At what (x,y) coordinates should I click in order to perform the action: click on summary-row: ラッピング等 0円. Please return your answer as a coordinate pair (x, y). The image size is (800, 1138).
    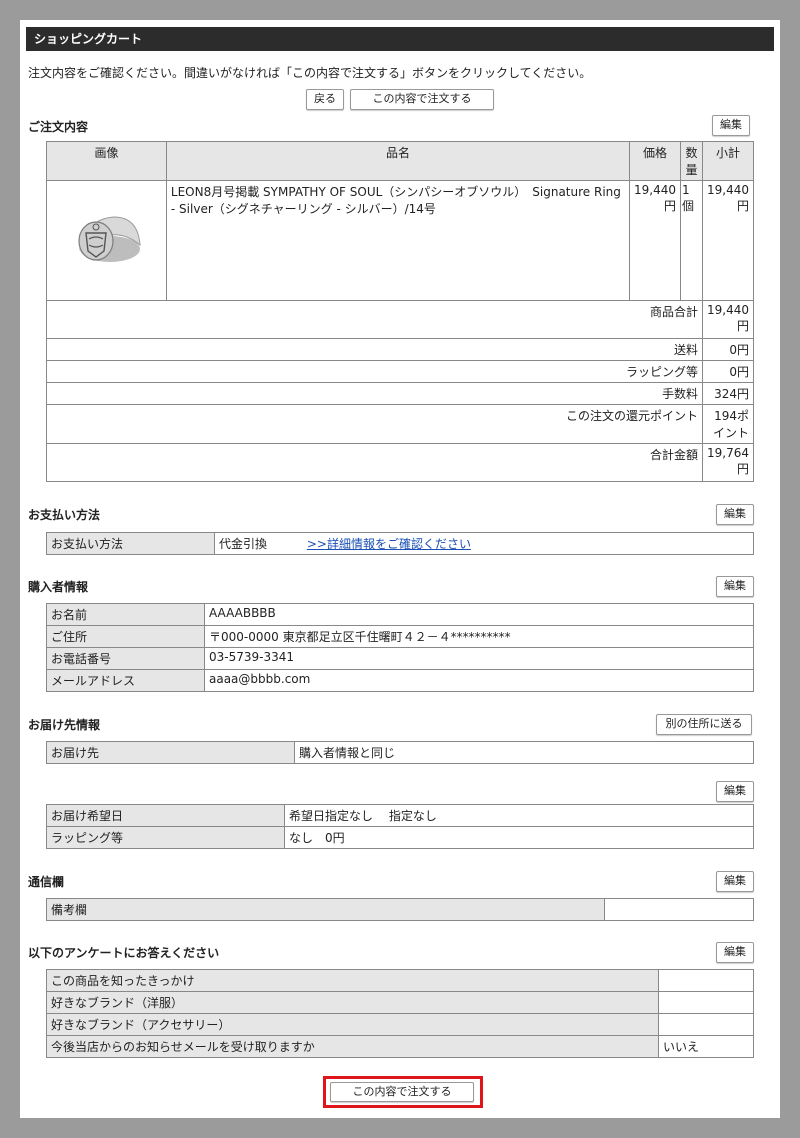
    Looking at the image, I should click on (400, 371).